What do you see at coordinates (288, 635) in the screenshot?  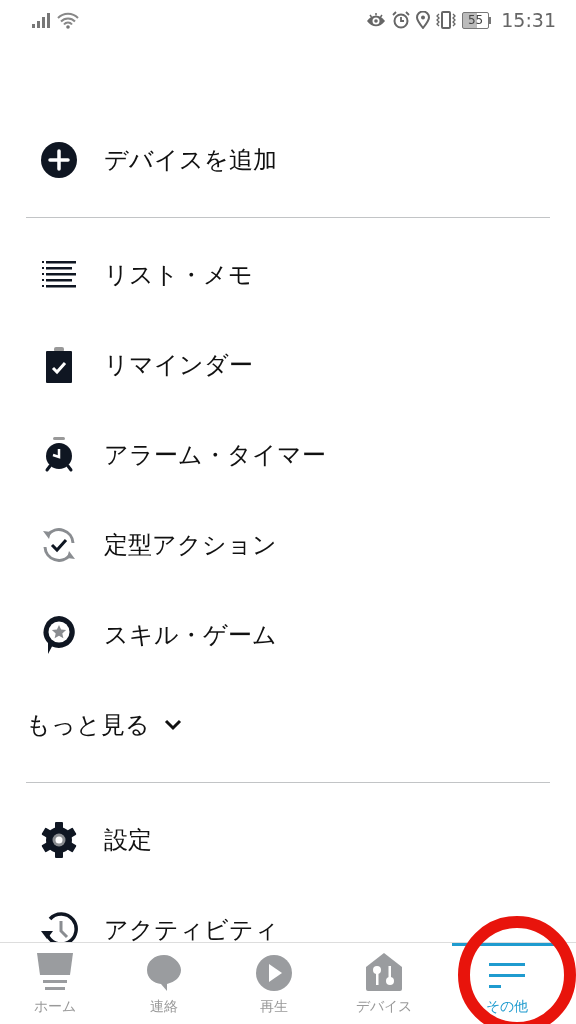 I see `menu-item: スキル・ゲーム` at bounding box center [288, 635].